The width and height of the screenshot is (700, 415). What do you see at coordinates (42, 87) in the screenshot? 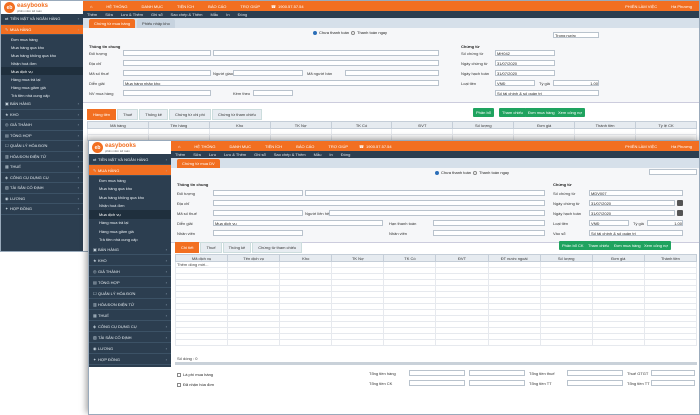
I see `submenu-item: Hàng mua giảm giá` at bounding box center [42, 87].